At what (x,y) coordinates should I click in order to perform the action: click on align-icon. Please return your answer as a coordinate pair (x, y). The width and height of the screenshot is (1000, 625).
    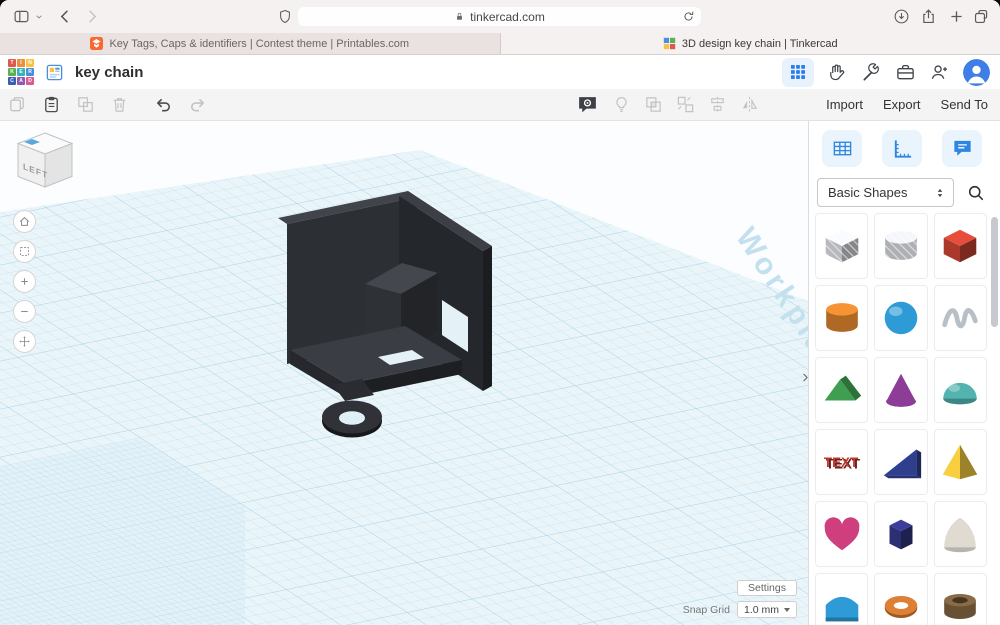
    Looking at the image, I should click on (717, 104).